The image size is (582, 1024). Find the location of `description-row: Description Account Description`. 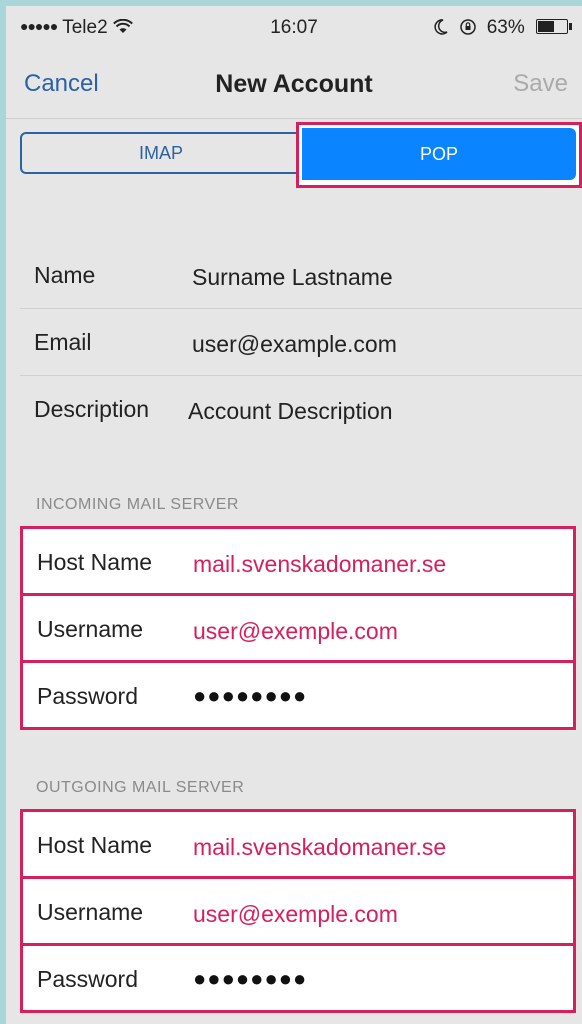

description-row: Description Account Description is located at coordinates (301, 409).